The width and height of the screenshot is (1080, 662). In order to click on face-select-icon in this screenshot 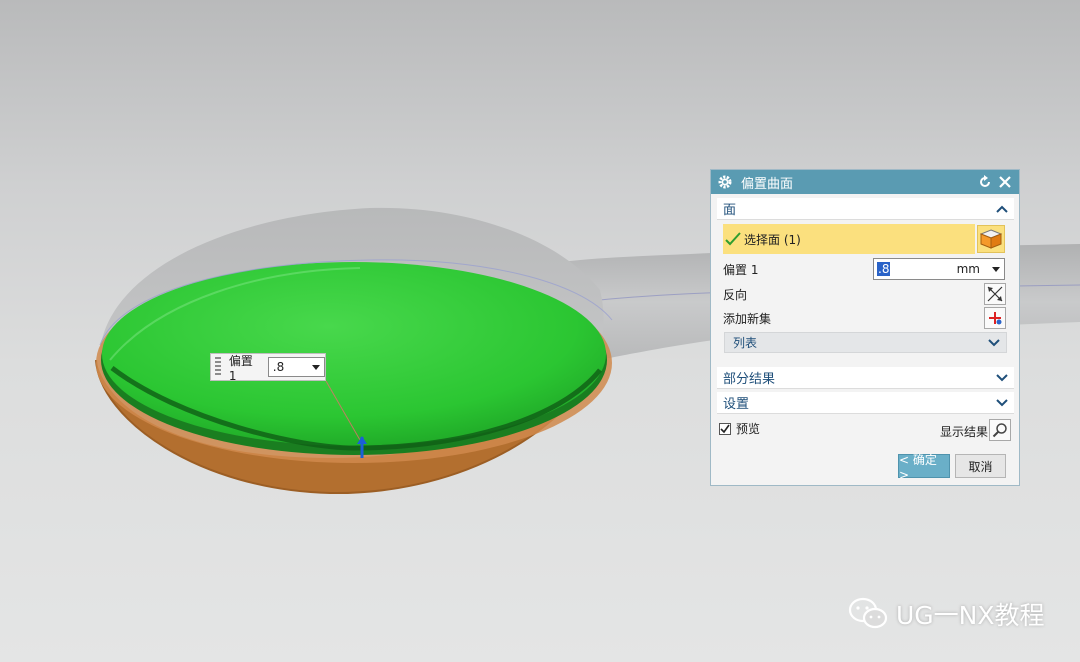, I will do `click(991, 239)`.